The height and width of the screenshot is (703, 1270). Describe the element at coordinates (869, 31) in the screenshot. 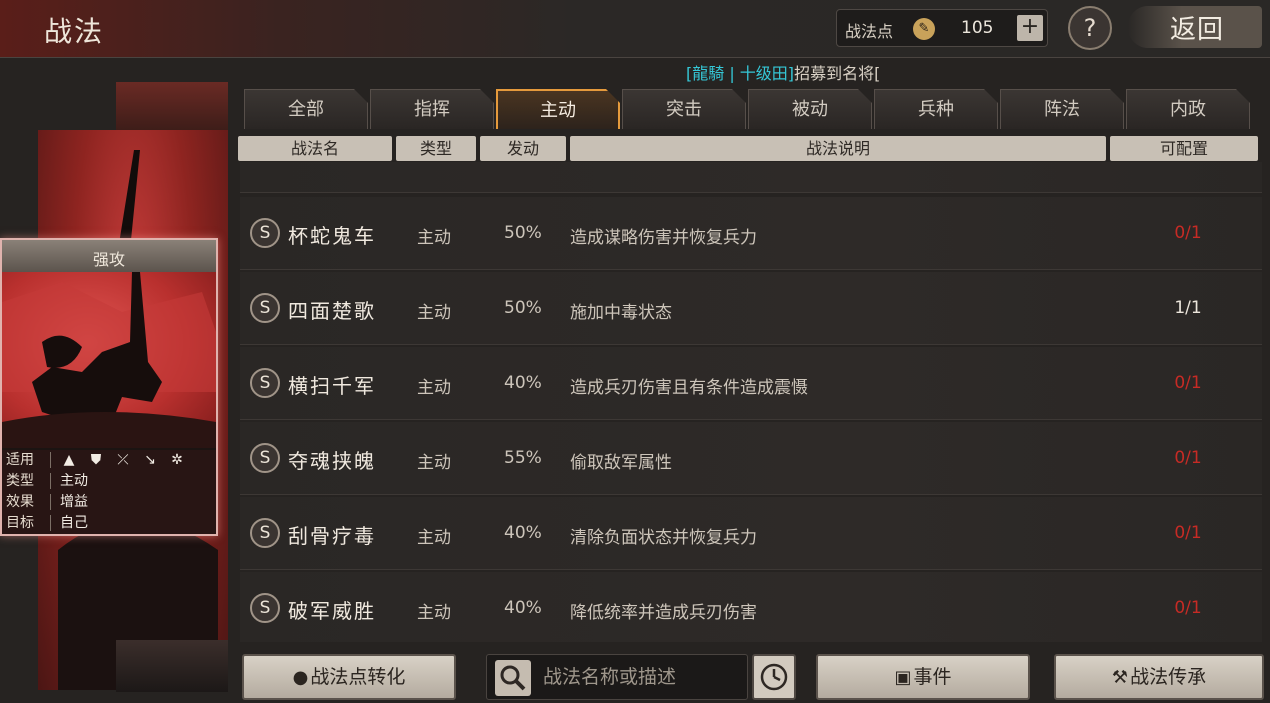

I see `skill-points-label: 战法点` at that location.